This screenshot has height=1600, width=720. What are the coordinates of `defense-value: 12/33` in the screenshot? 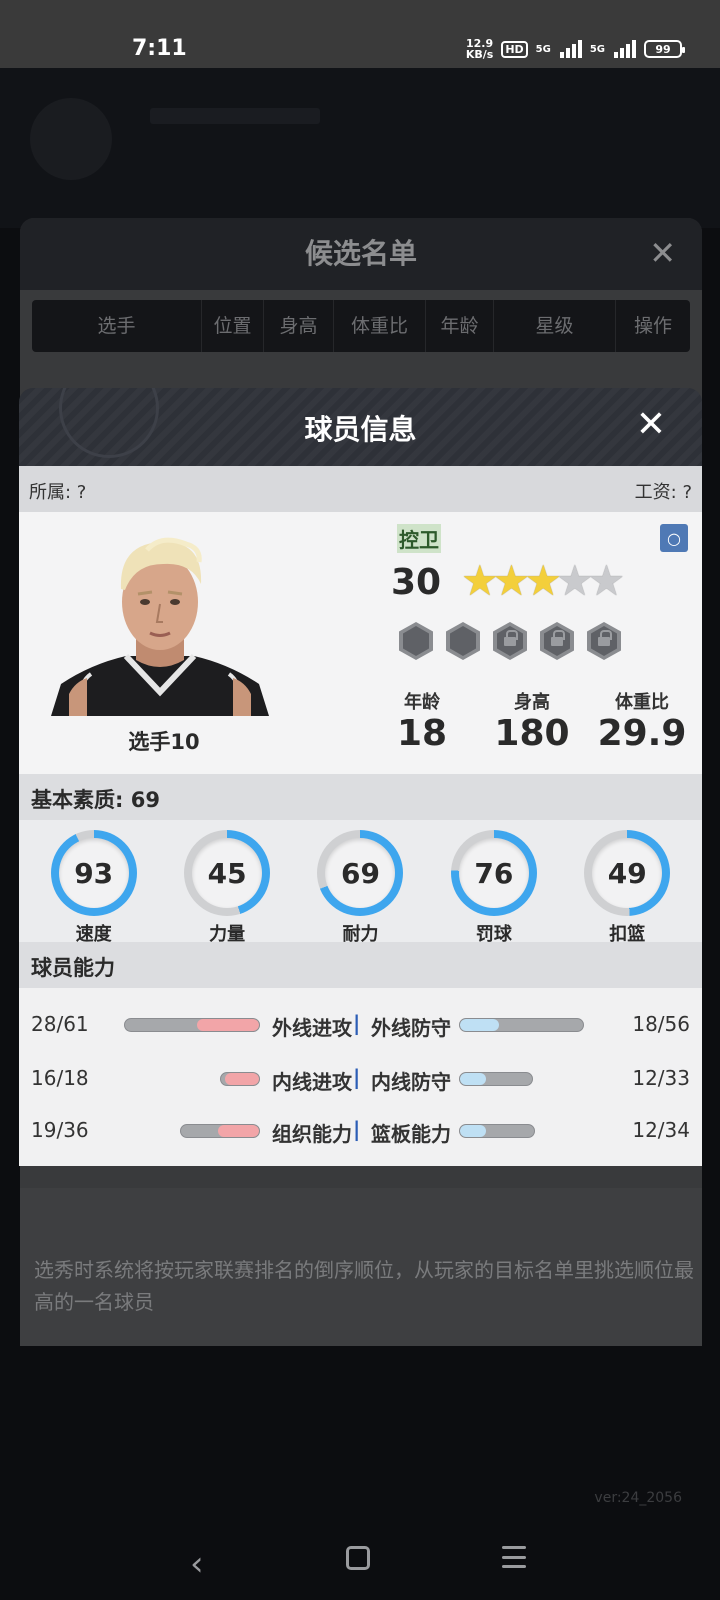 It's located at (661, 1078).